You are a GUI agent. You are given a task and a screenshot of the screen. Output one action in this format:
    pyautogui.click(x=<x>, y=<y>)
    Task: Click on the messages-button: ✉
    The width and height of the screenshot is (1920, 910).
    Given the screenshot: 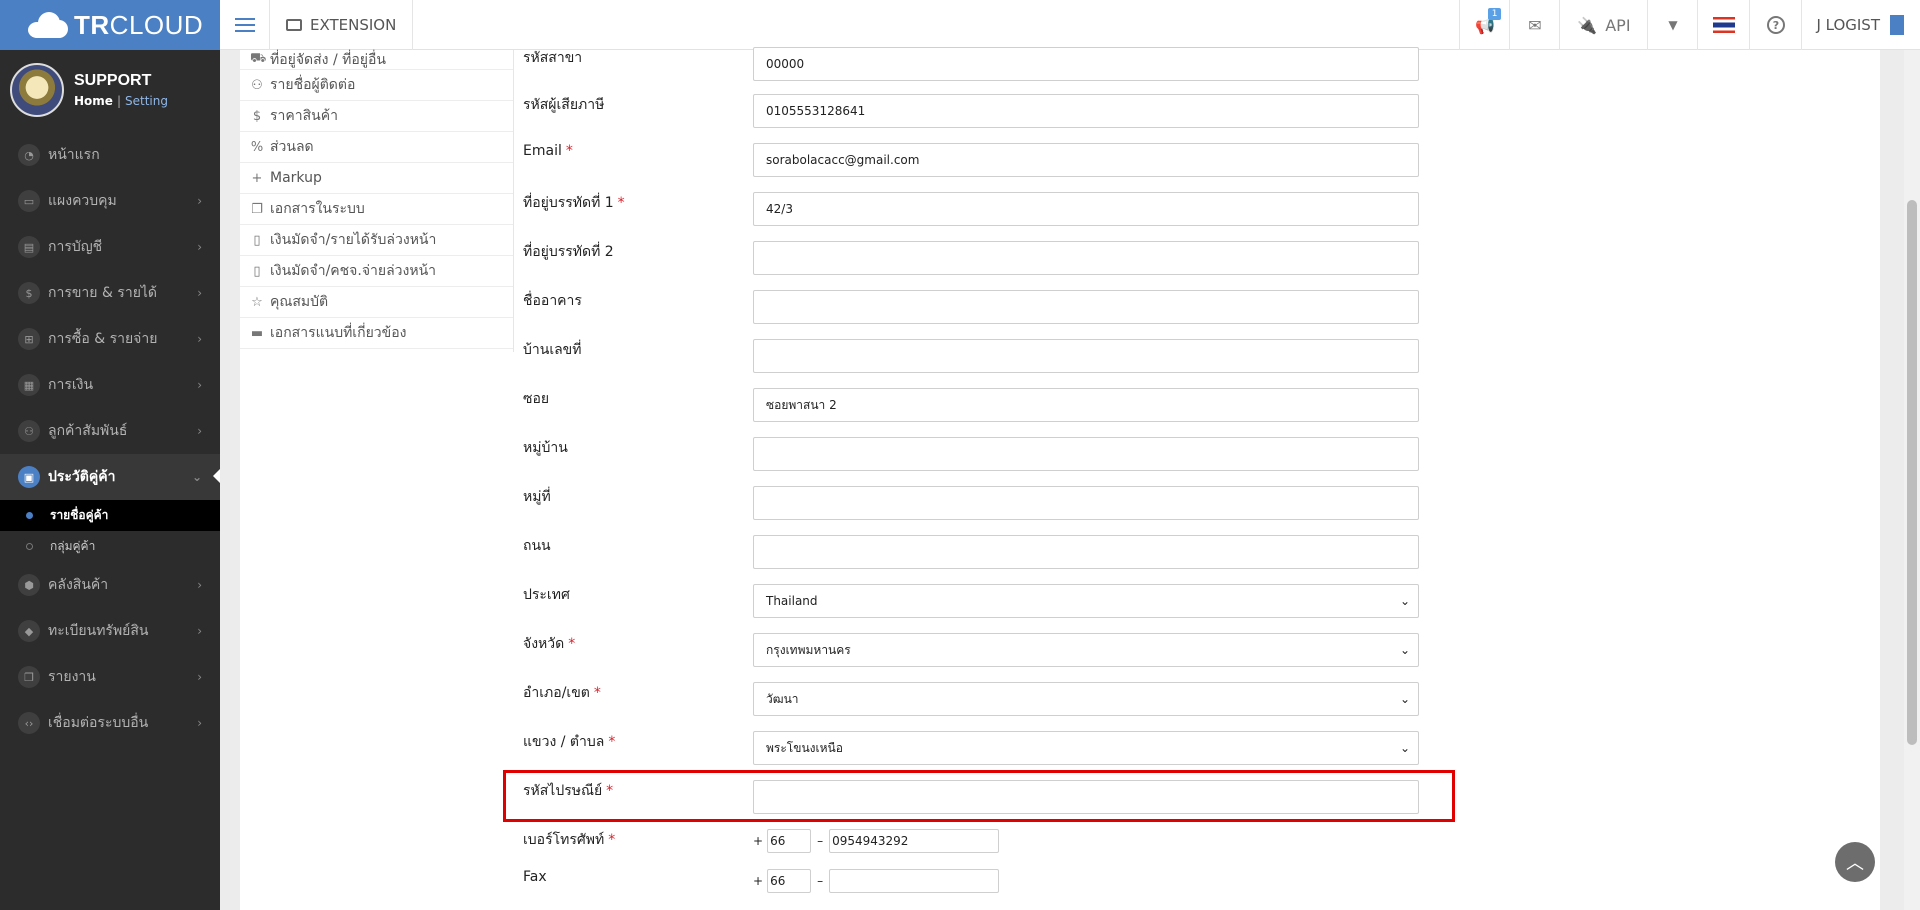 What is the action you would take?
    pyautogui.click(x=1534, y=25)
    